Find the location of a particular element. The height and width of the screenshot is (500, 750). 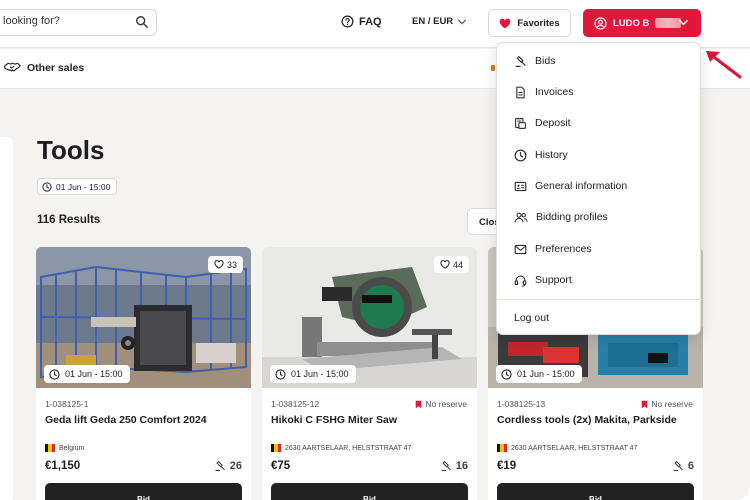

lot-image: 44 01 Jun - 15:00 is located at coordinates (369, 317).